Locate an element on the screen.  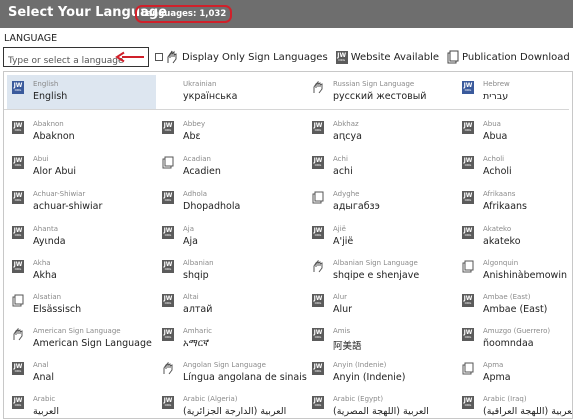
language-option: JW ORG Akha Akha is located at coordinates (81, 271).